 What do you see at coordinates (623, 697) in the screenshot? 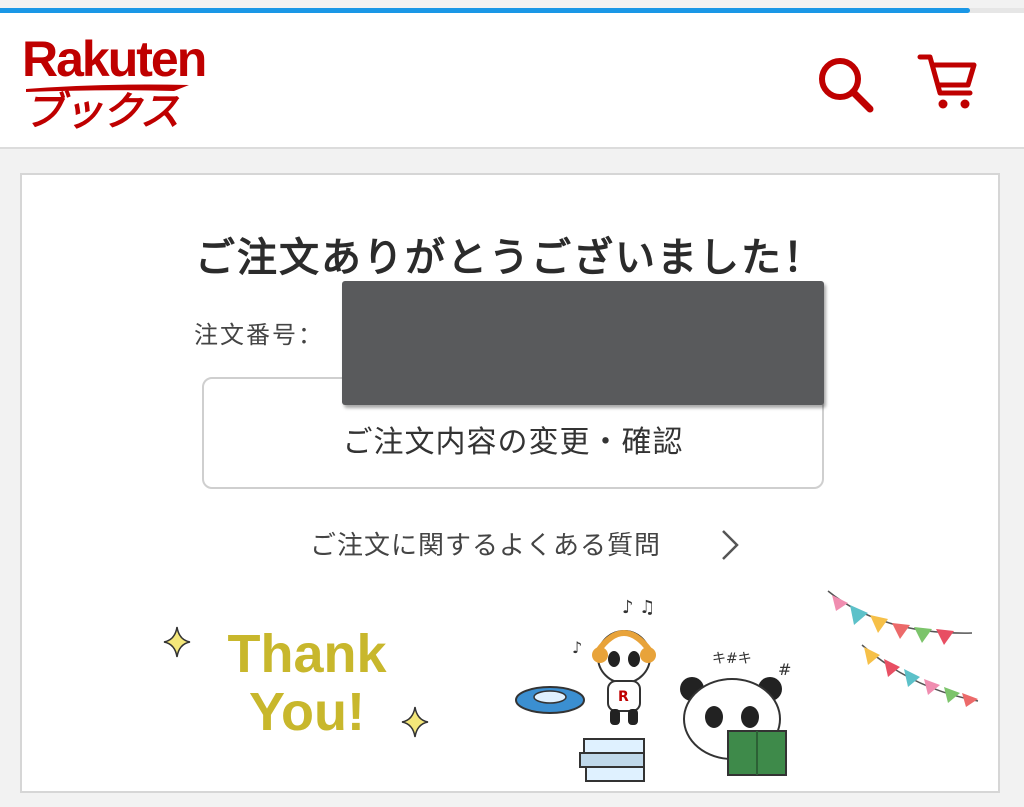
I see `svg-text: R` at bounding box center [623, 697].